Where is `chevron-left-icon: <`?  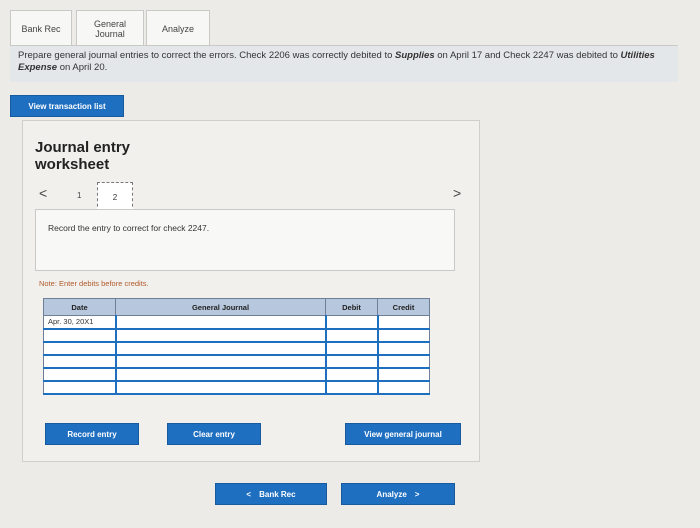
chevron-left-icon: < is located at coordinates (249, 494).